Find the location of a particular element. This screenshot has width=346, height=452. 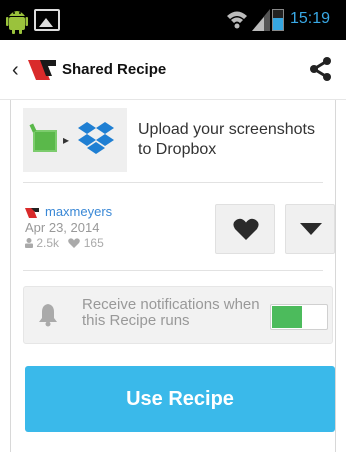

author-avatar-icon is located at coordinates (32, 213).